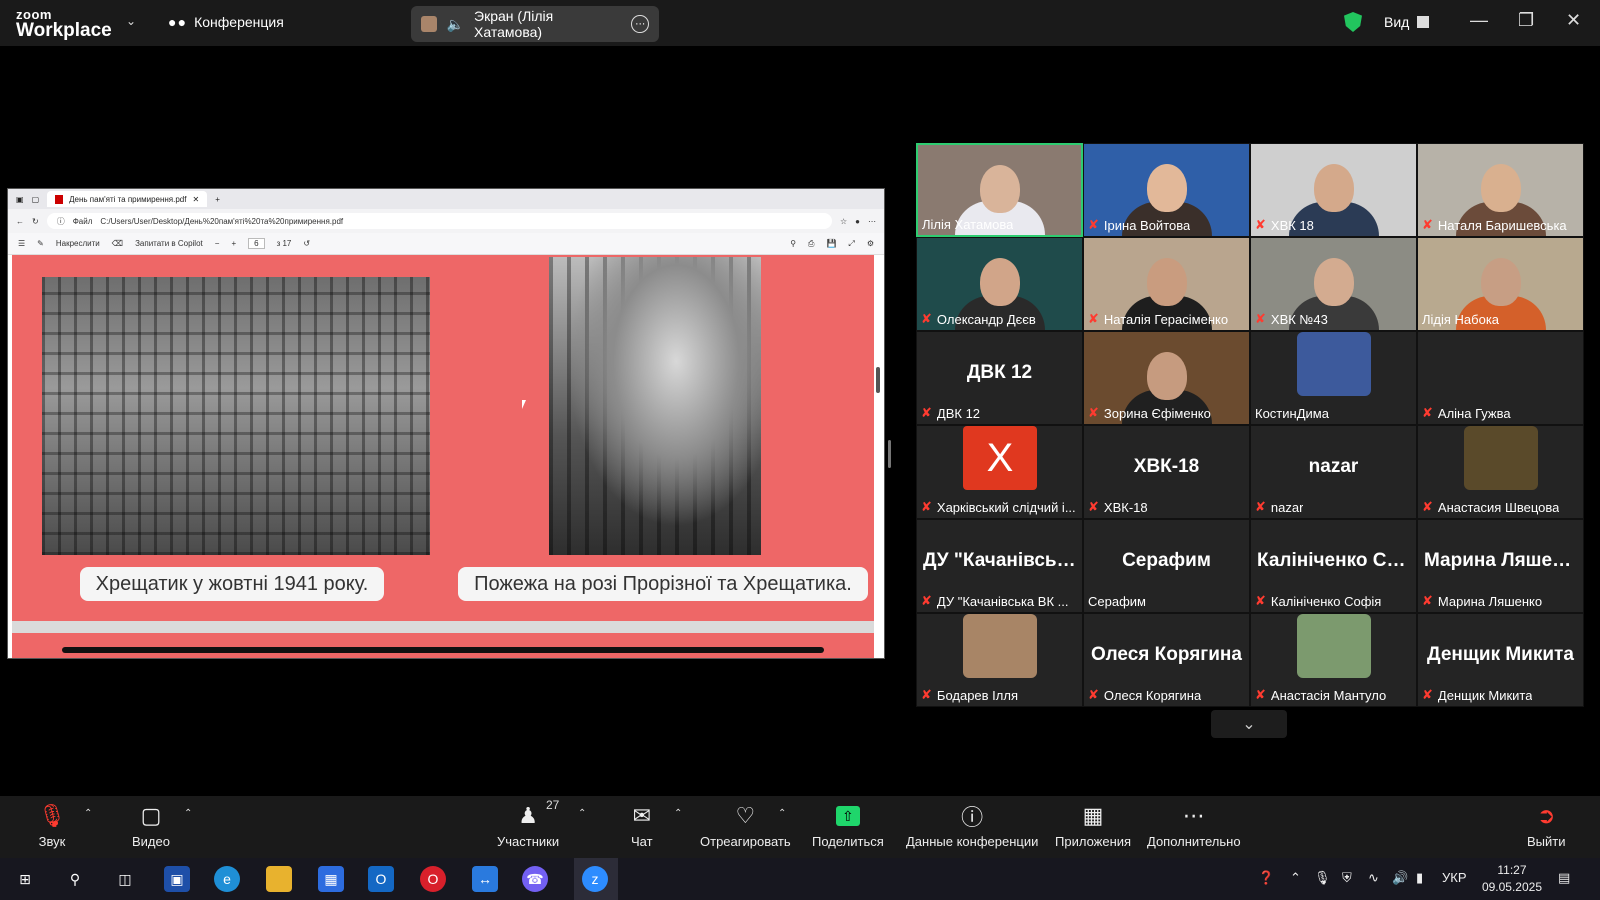 The image size is (1600, 900). What do you see at coordinates (1166, 566) in the screenshot?
I see `participant-tile: Серафим Серафим` at bounding box center [1166, 566].